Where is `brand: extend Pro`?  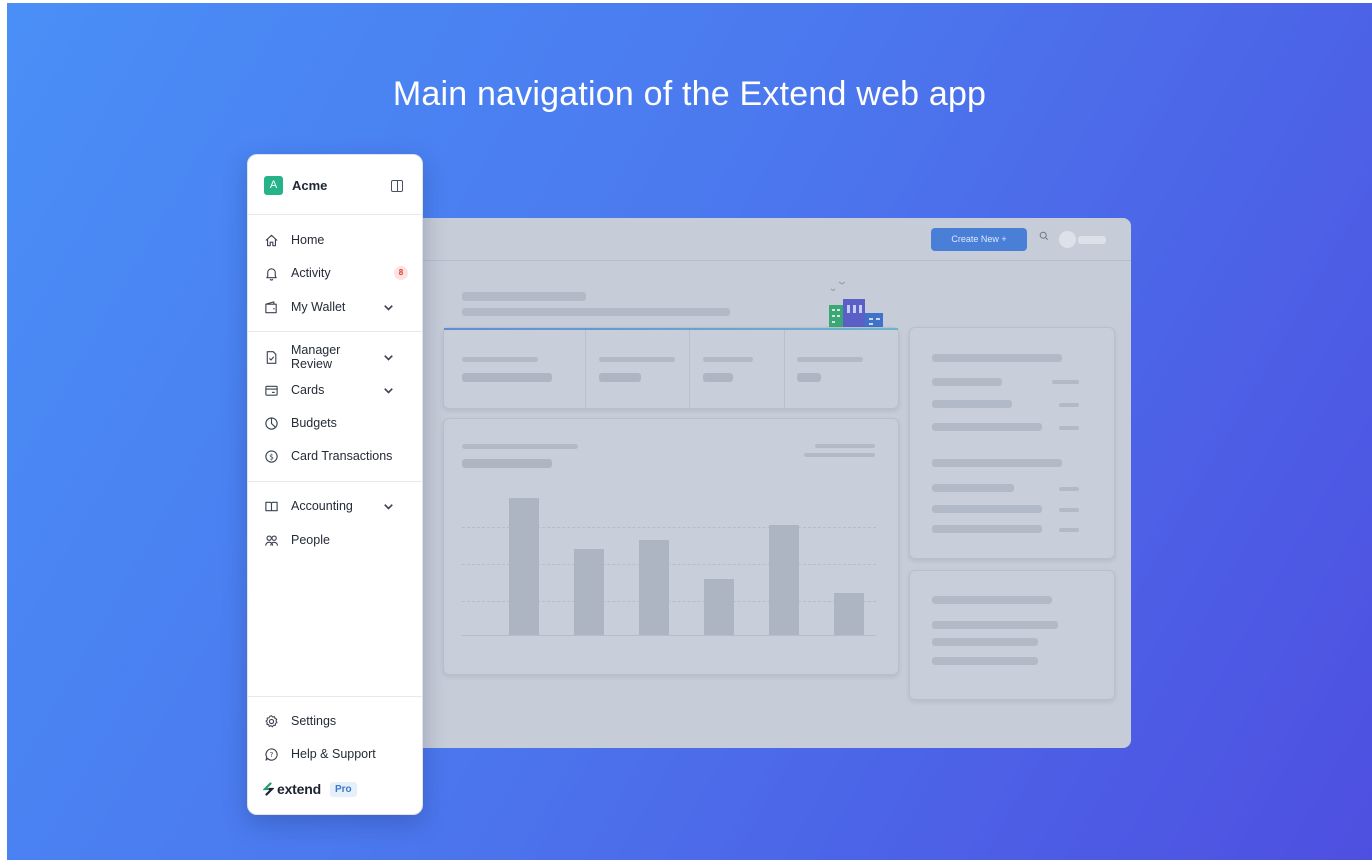
brand: extend Pro is located at coordinates (310, 789).